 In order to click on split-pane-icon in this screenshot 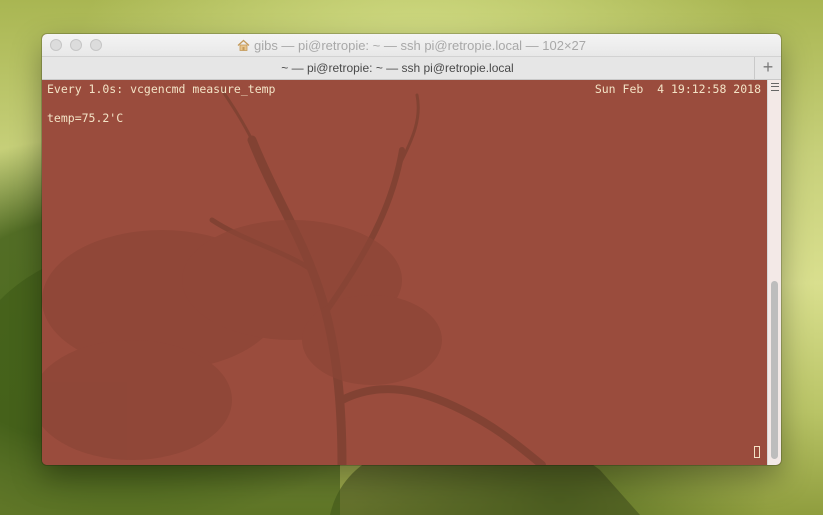, I will do `click(775, 87)`.